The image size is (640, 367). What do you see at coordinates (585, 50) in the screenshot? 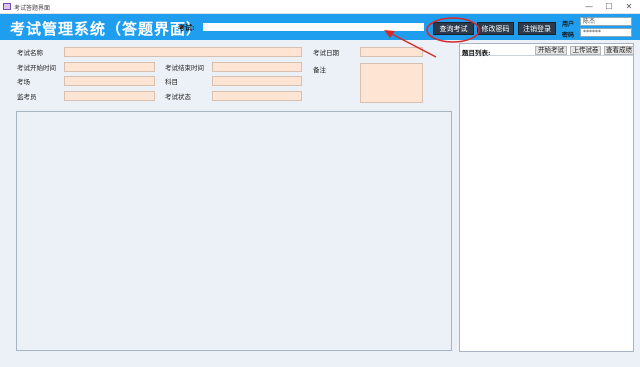
I see `upload-paper-button: 上传试卷` at bounding box center [585, 50].